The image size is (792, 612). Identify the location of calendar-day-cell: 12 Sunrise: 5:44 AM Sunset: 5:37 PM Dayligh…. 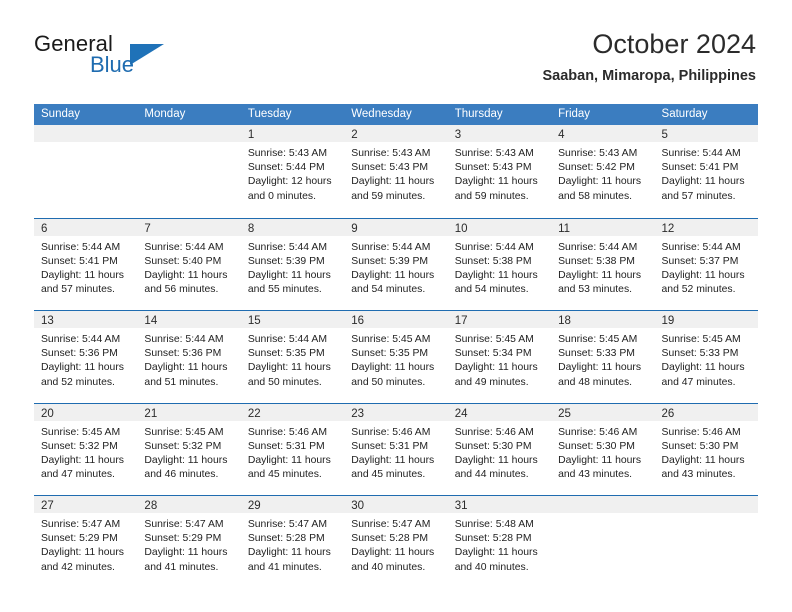
(706, 264).